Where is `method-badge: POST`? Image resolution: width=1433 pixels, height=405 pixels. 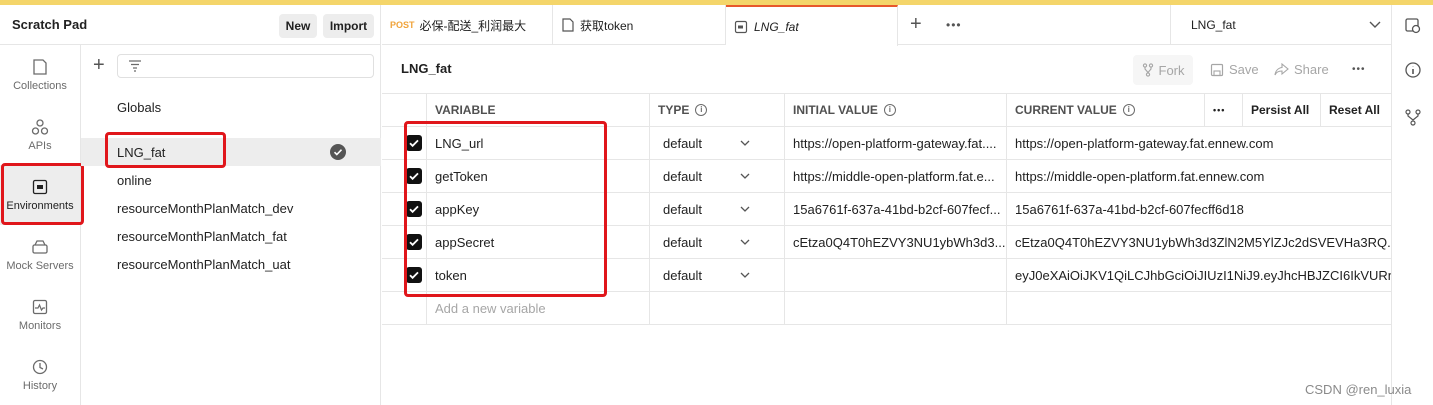
method-badge: POST is located at coordinates (402, 25).